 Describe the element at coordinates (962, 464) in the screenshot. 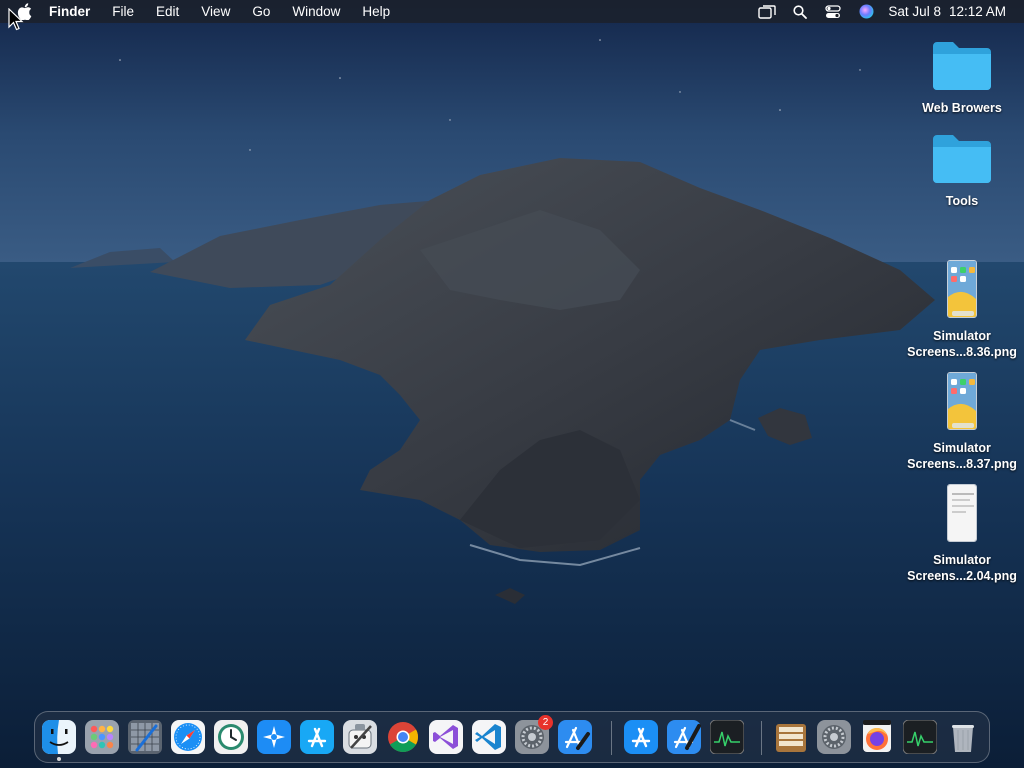

I see `desktop-item-label-line2: Screens...8.37.png` at that location.